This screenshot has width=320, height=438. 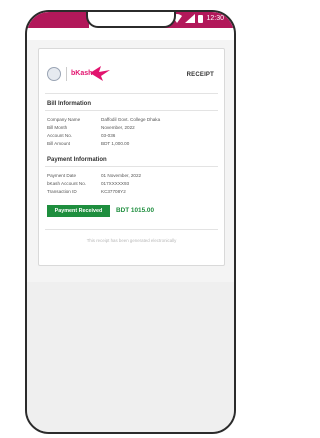 I want to click on phone-notch, so click(x=130, y=20).